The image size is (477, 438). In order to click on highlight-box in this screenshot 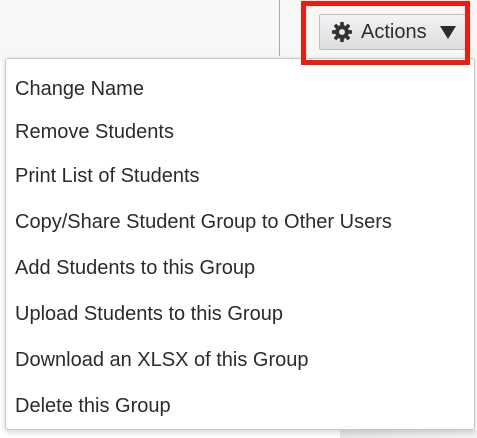, I will do `click(385, 33)`.